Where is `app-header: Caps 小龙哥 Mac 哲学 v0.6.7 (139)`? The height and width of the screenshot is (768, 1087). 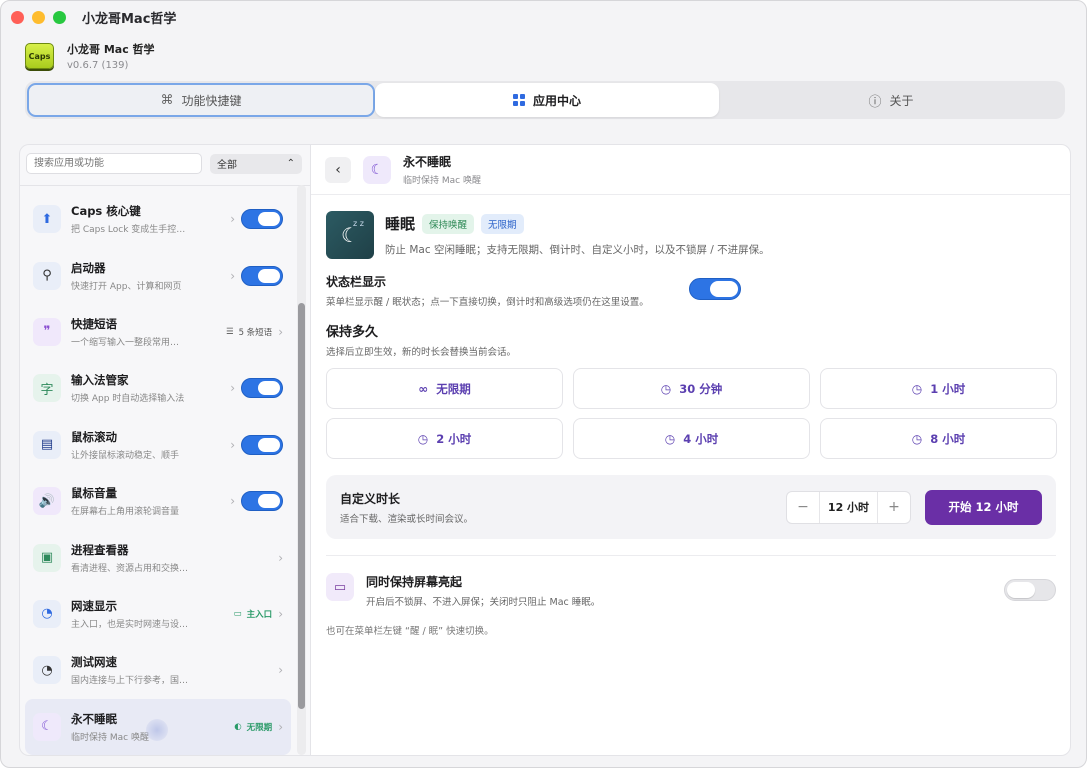 app-header: Caps 小龙哥 Mac 哲学 v0.6.7 (139) is located at coordinates (90, 56).